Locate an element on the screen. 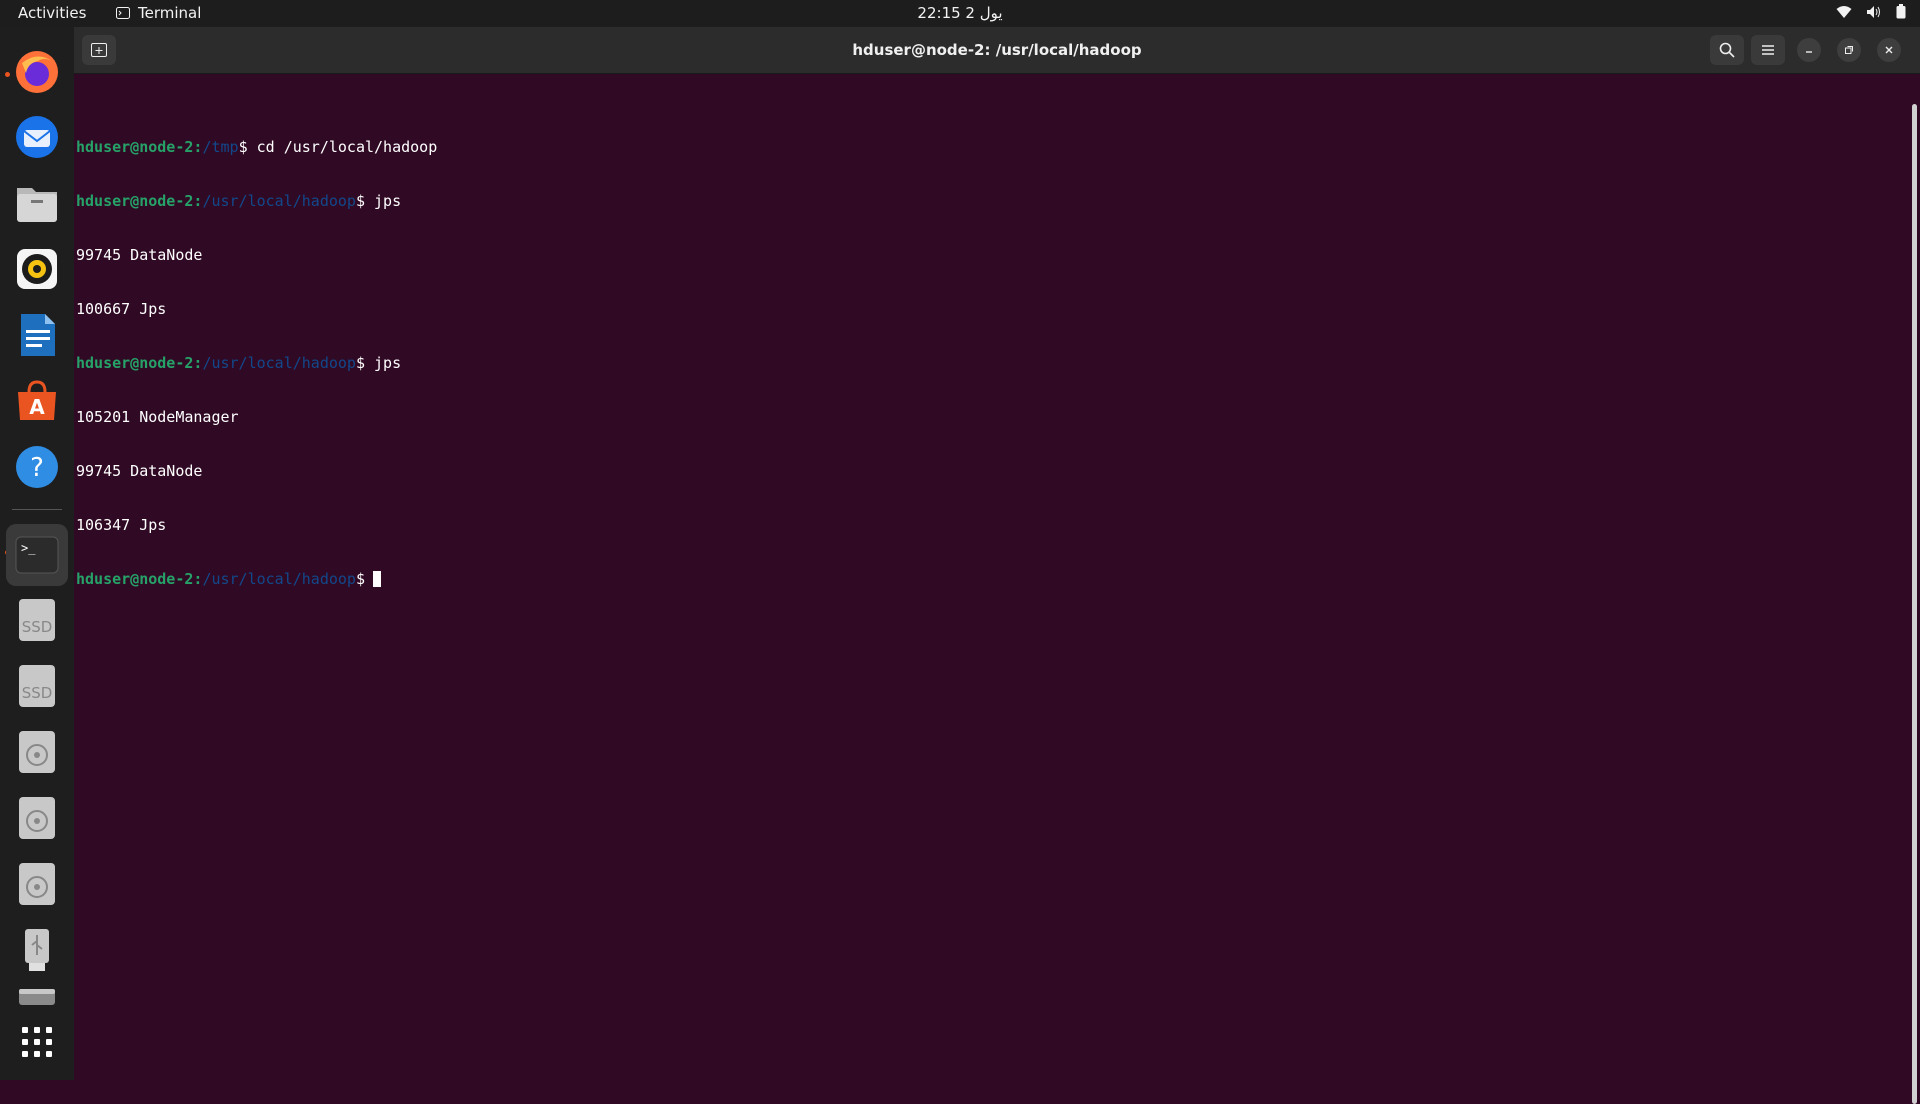  clock: 22:15 يول 2 is located at coordinates (959, 13).